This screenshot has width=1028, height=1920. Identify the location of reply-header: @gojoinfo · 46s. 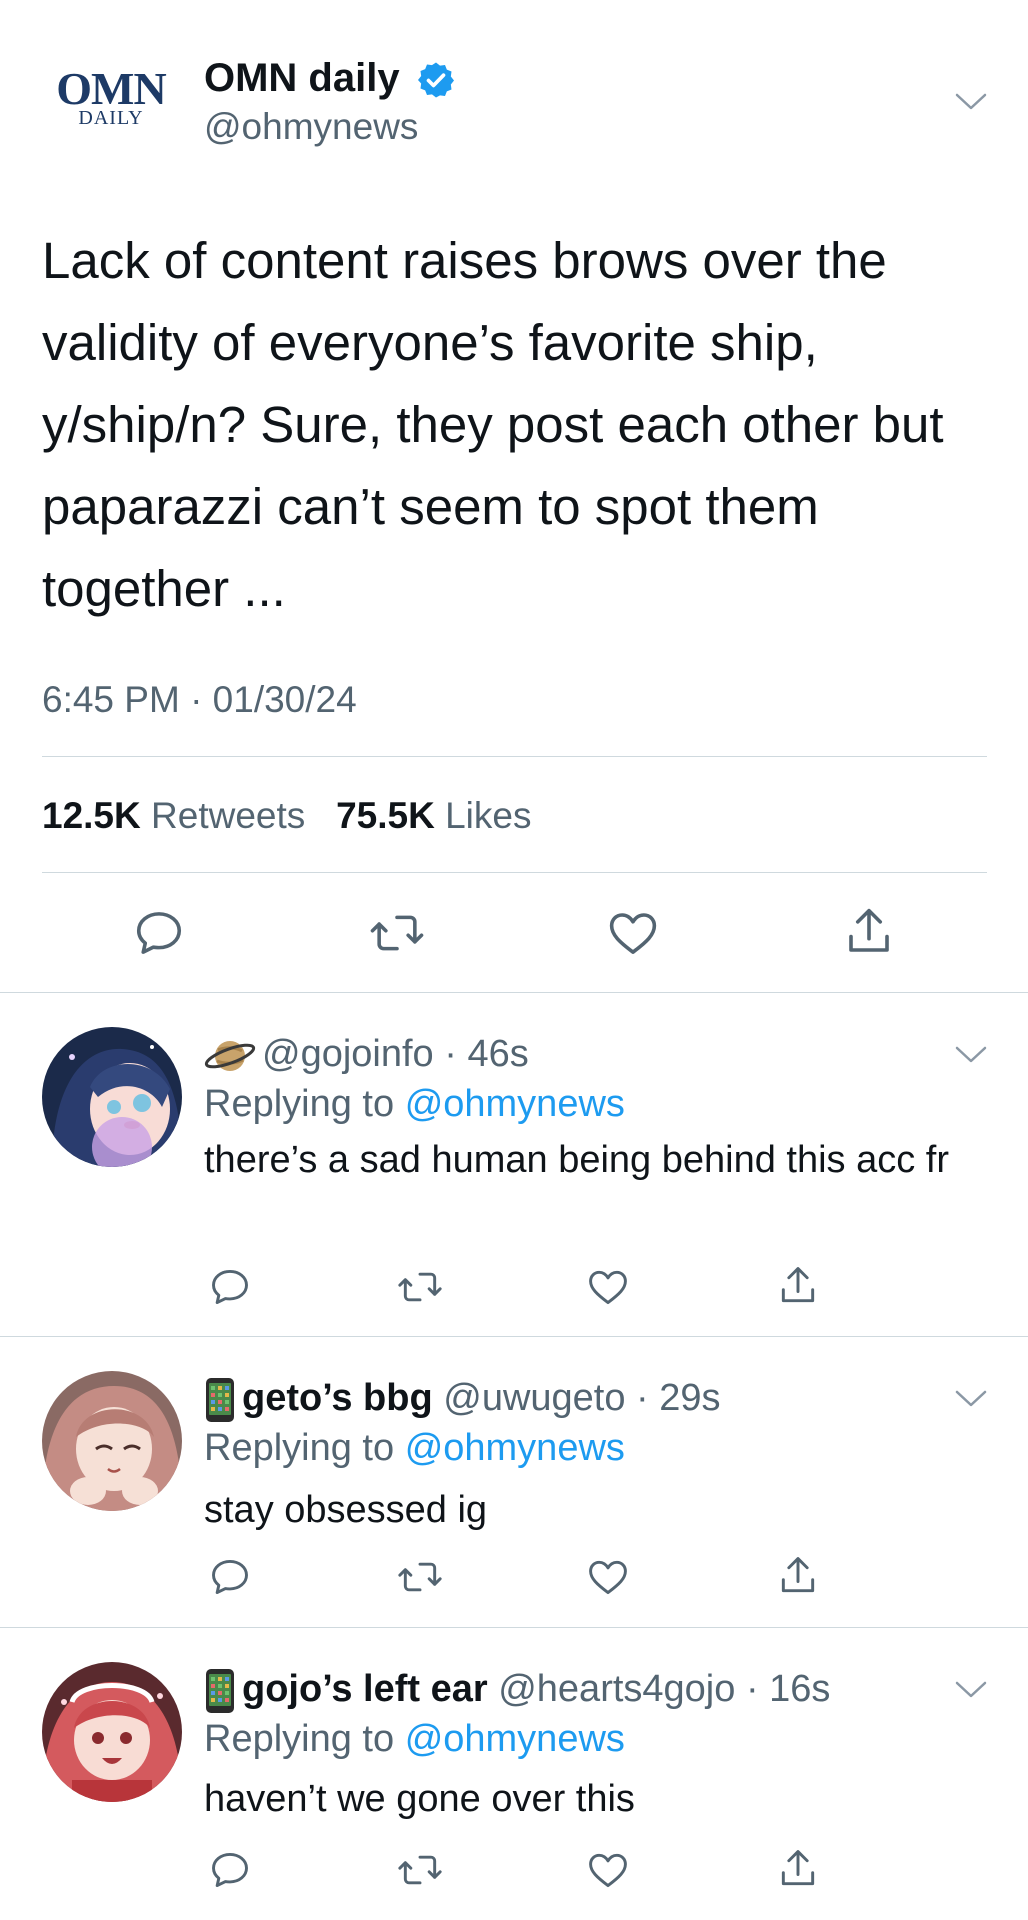
(366, 1055).